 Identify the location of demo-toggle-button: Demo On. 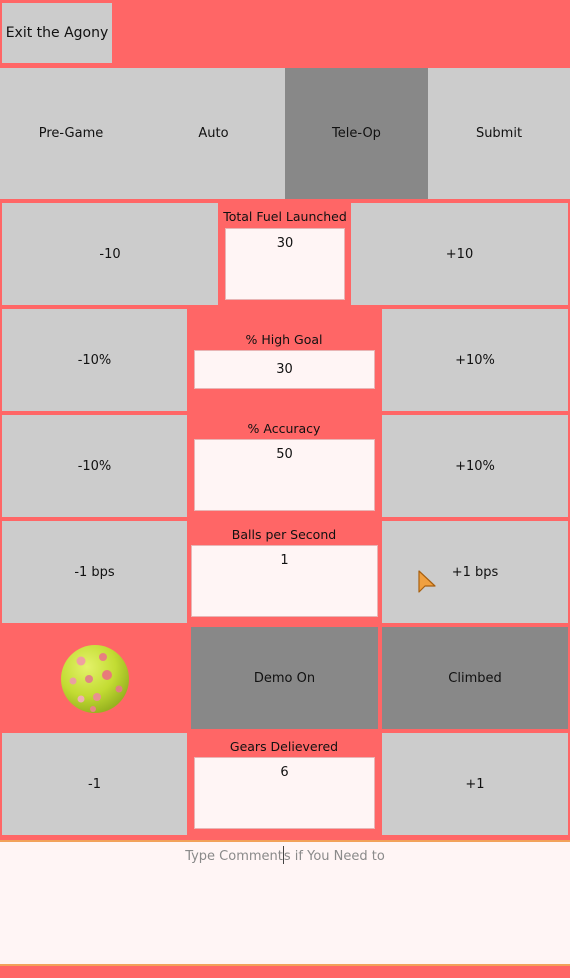
(284, 678).